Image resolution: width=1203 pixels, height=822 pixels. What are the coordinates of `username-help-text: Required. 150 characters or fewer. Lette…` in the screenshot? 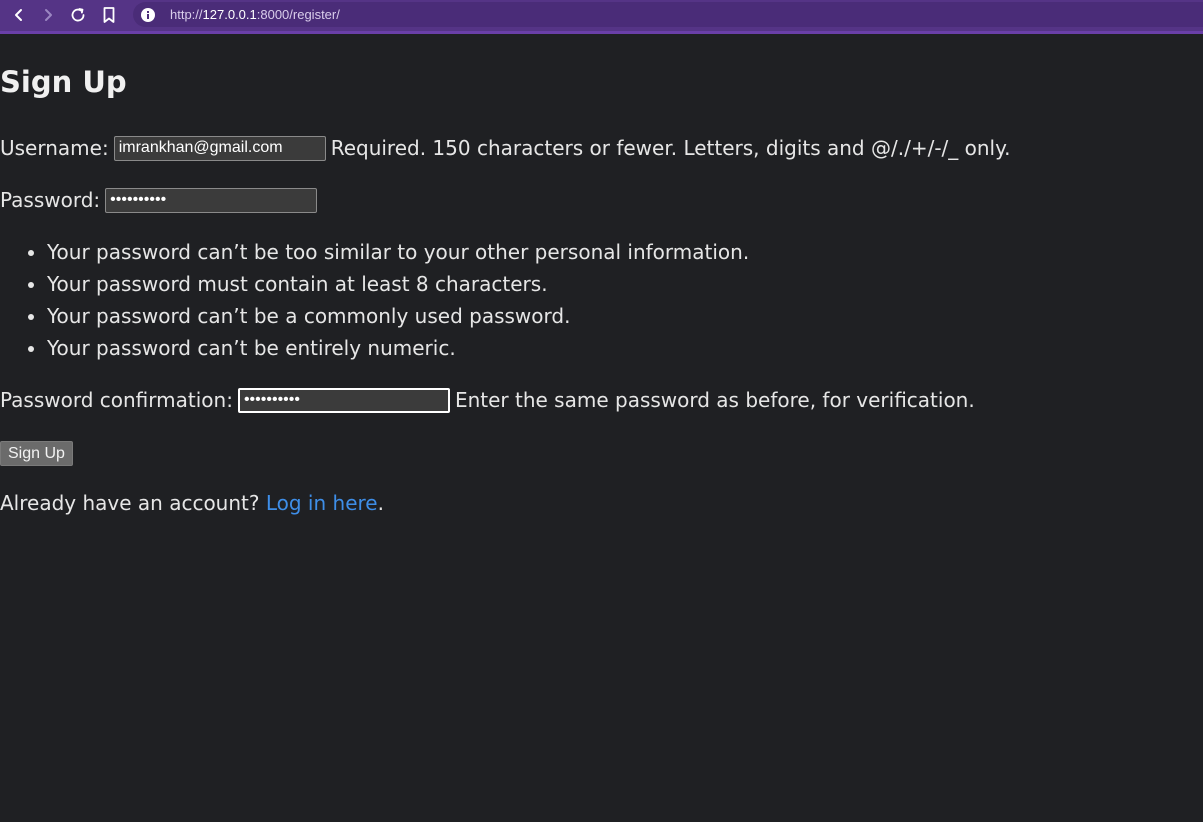 It's located at (670, 148).